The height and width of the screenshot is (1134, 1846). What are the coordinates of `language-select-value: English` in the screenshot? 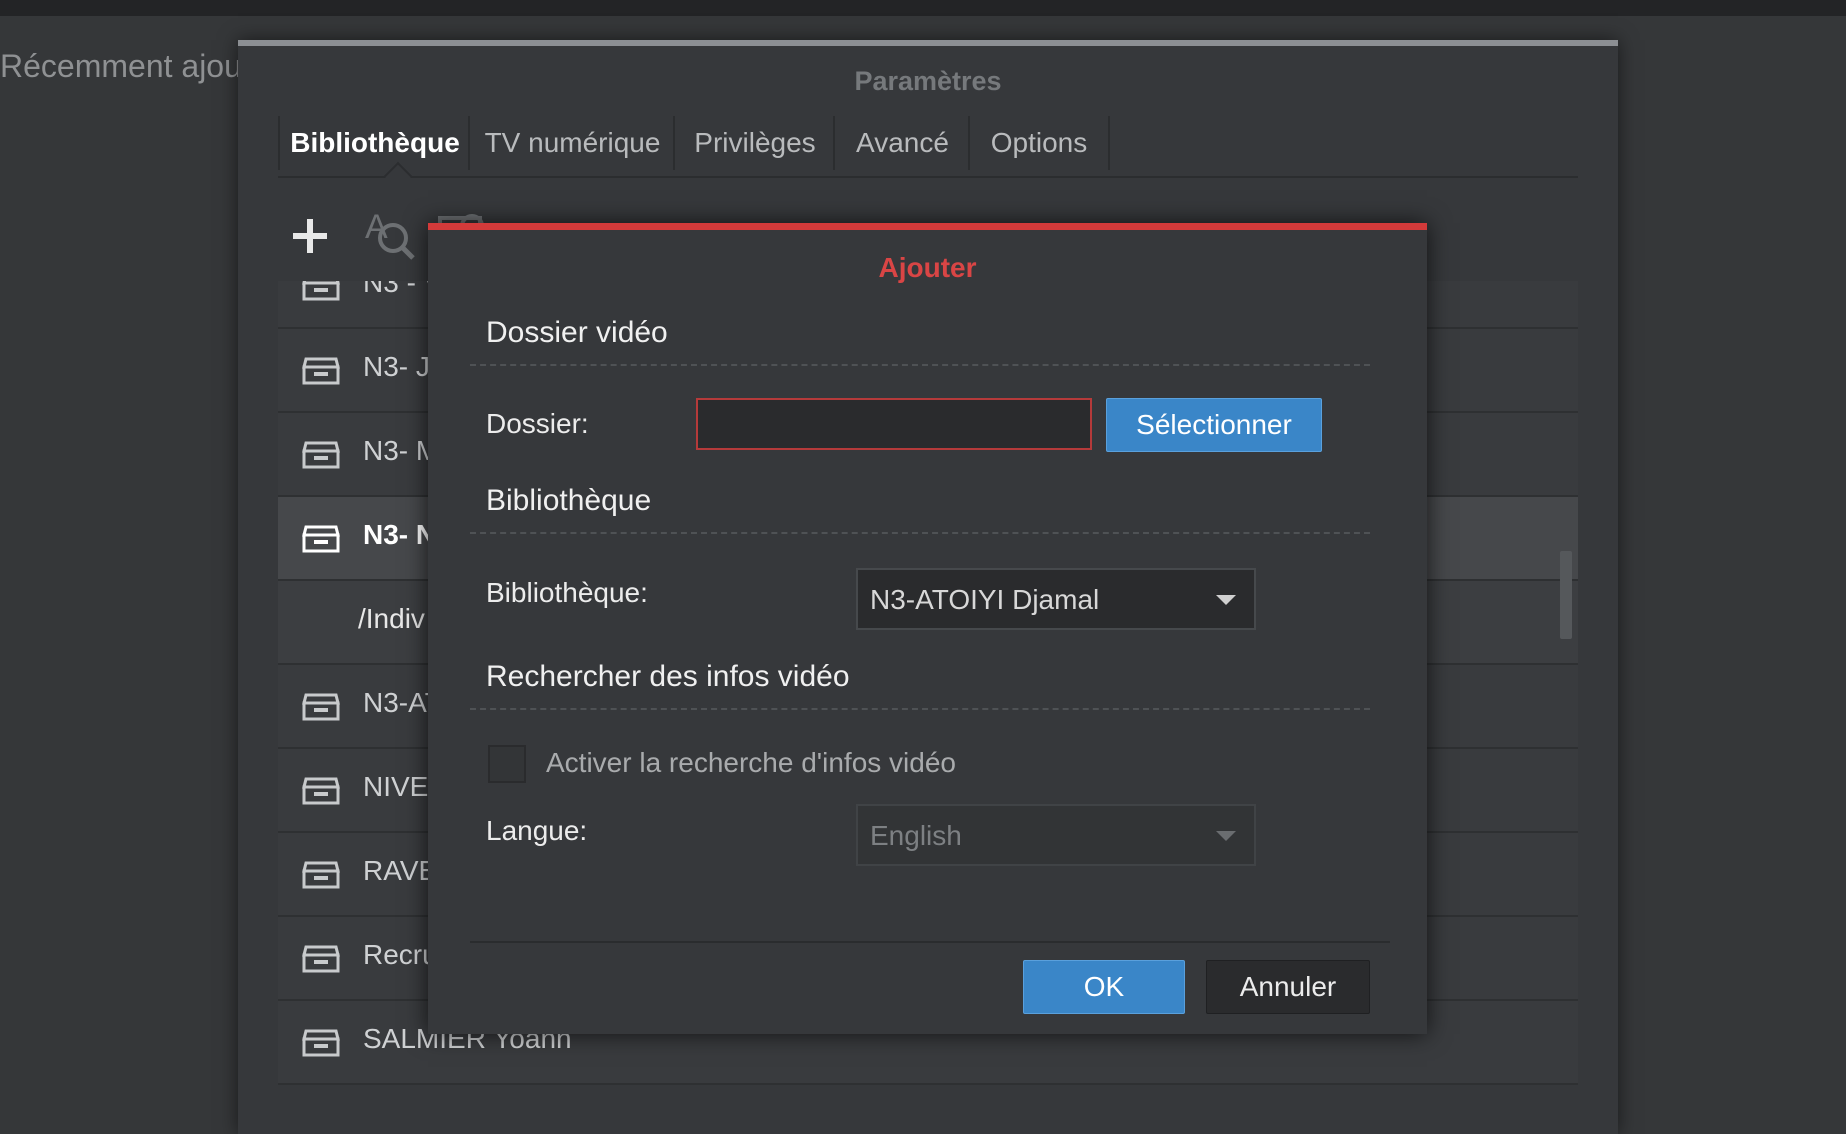 It's located at (916, 835).